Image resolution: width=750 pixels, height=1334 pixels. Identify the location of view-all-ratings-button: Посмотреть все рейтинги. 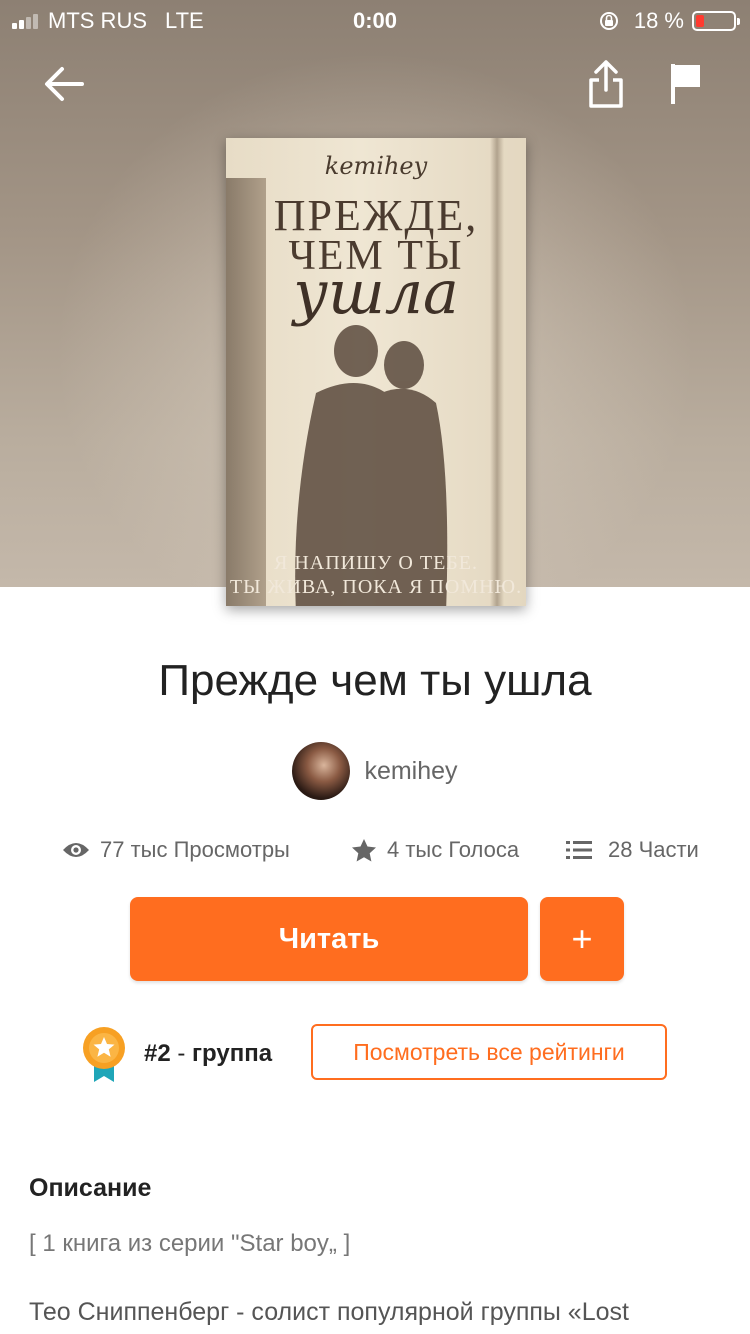
(489, 1052).